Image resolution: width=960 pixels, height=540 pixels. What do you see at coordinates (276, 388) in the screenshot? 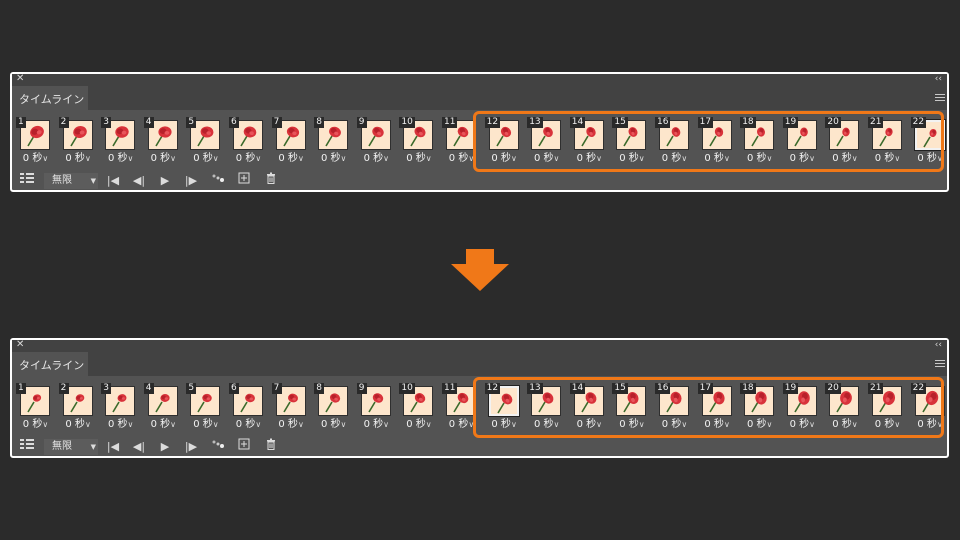
I see `frame-number: 7` at bounding box center [276, 388].